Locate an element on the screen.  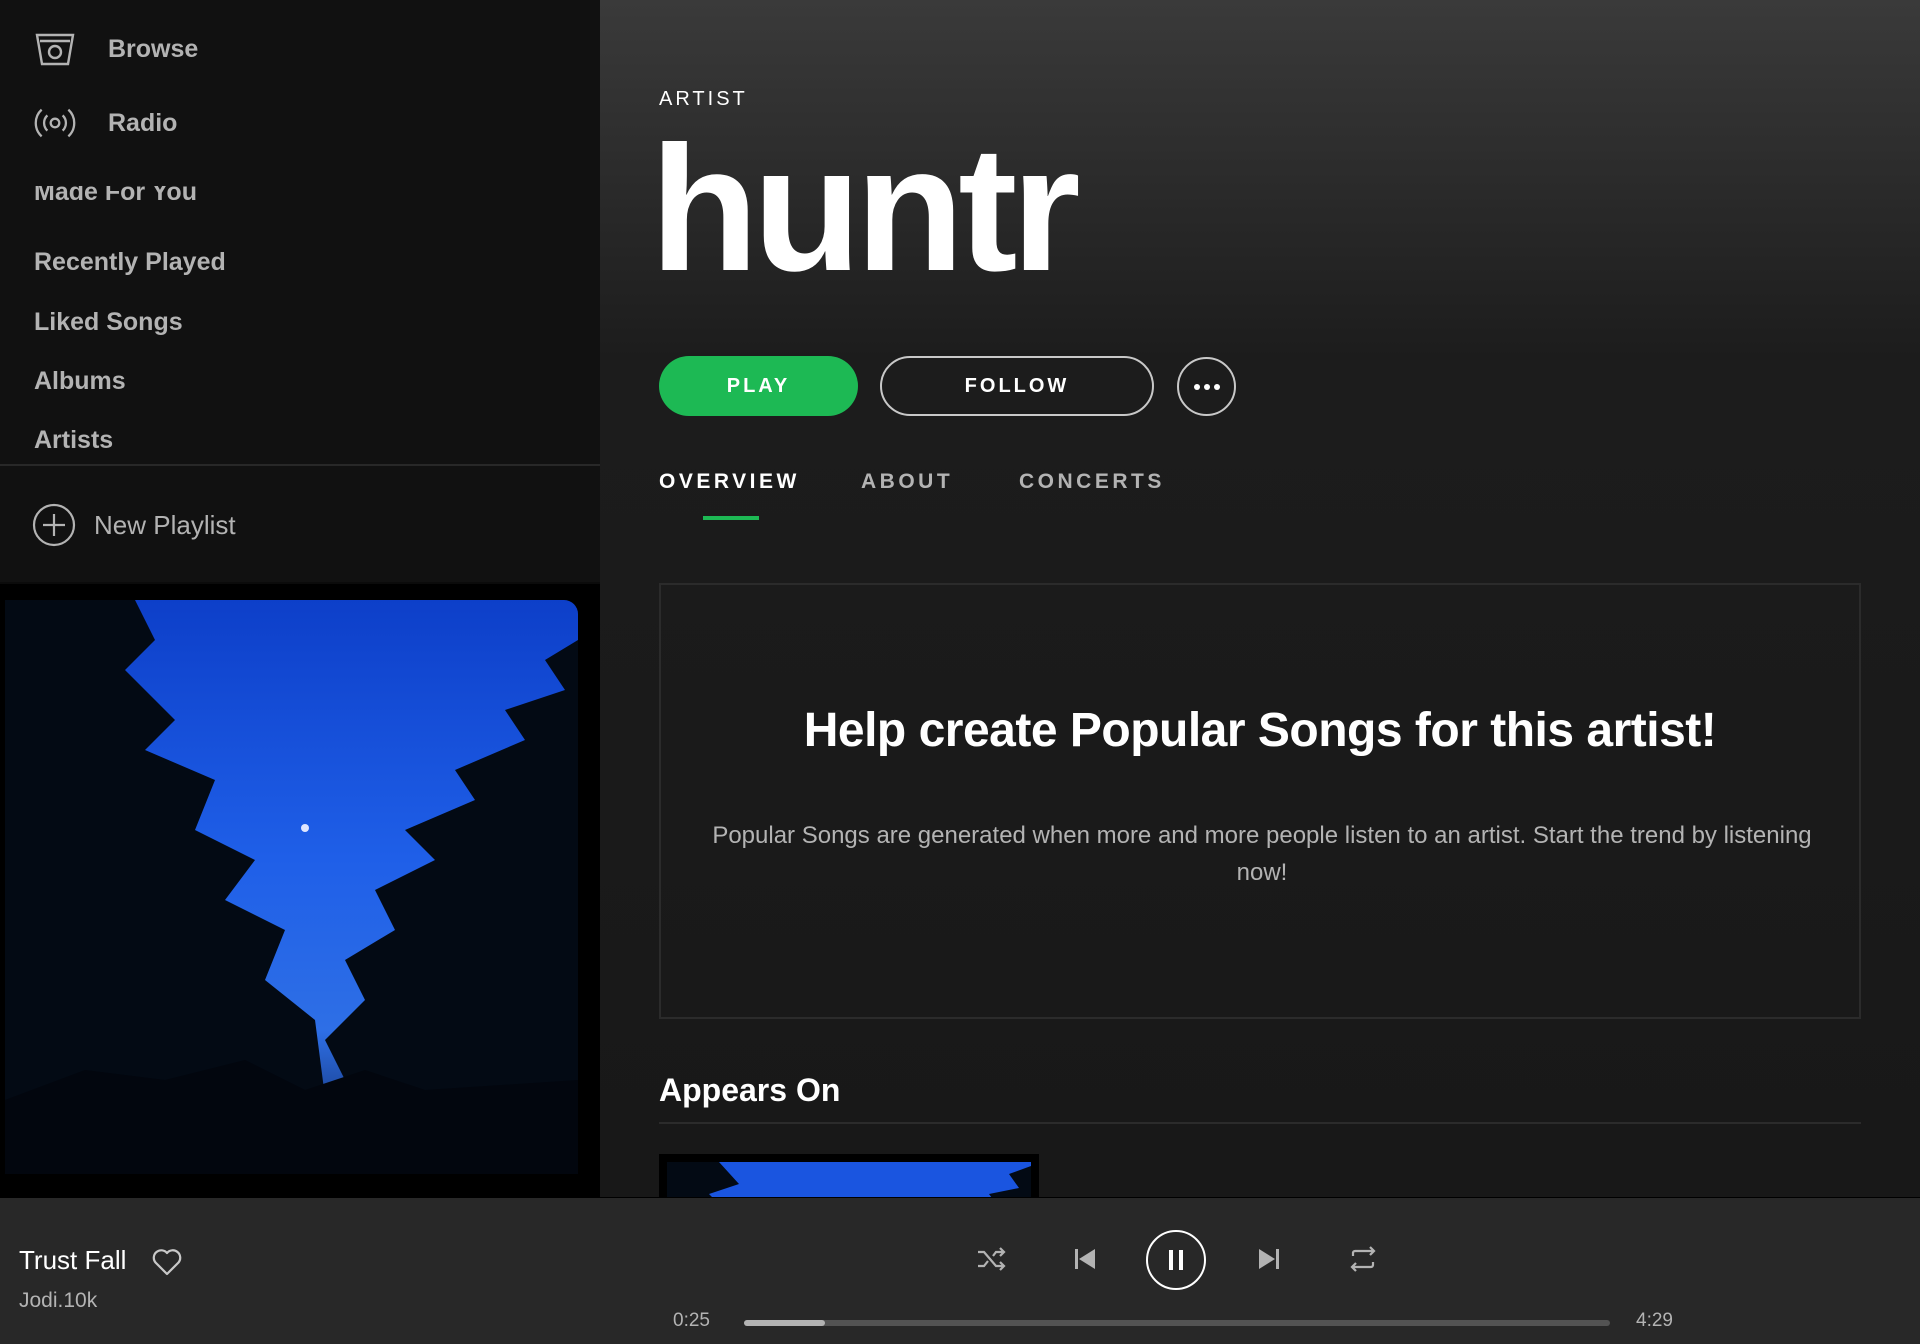
shuffle-icon is located at coordinates (992, 1259).